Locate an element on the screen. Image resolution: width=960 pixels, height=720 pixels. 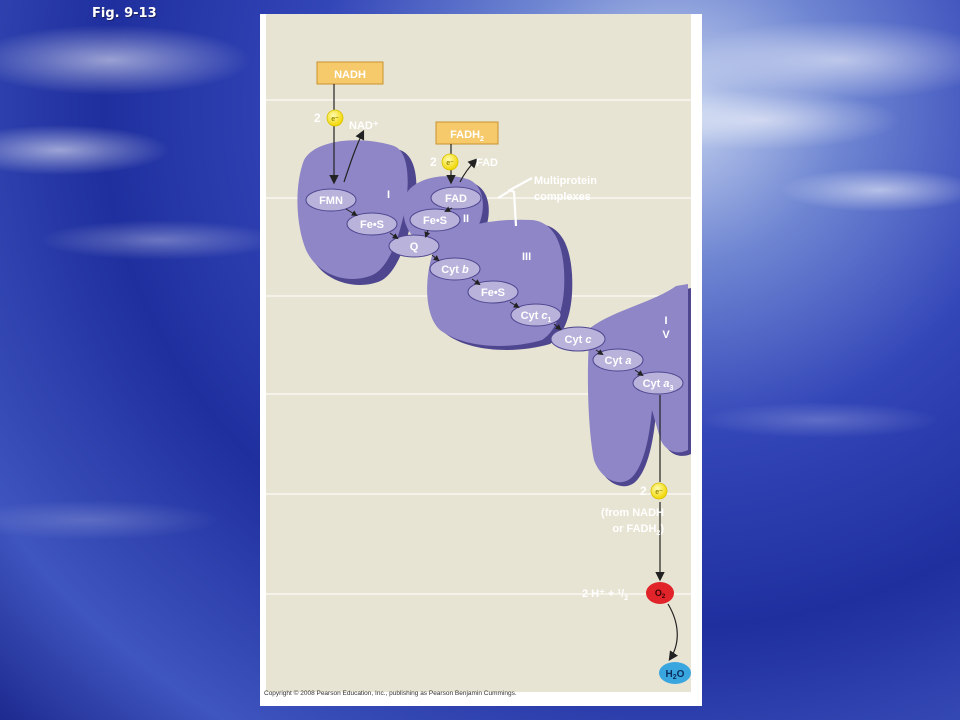
complex-iv-label-line2: V is located at coordinates (666, 335).